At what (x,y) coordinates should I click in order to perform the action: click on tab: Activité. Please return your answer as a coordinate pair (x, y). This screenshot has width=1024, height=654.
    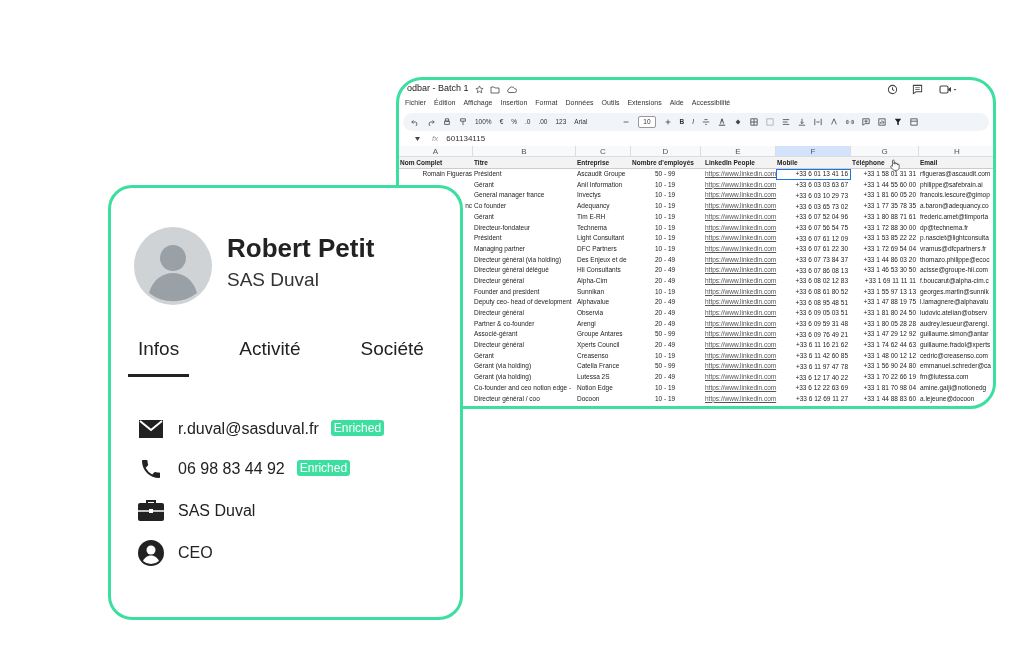
    Looking at the image, I should click on (270, 356).